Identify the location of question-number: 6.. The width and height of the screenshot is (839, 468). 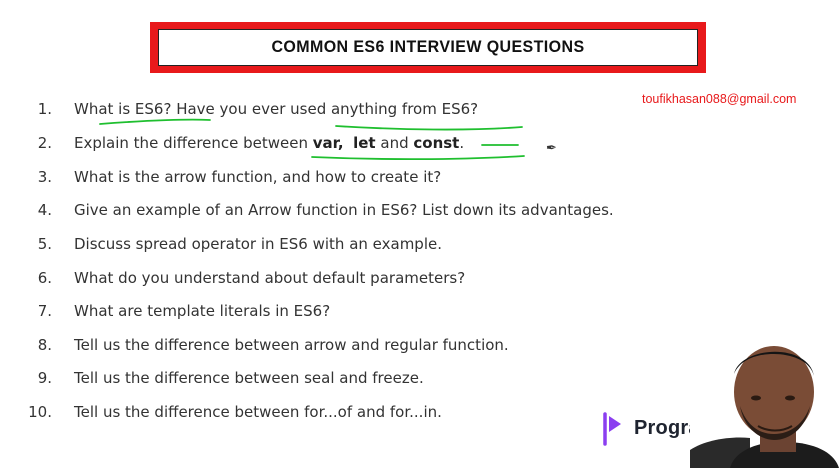
(44, 278).